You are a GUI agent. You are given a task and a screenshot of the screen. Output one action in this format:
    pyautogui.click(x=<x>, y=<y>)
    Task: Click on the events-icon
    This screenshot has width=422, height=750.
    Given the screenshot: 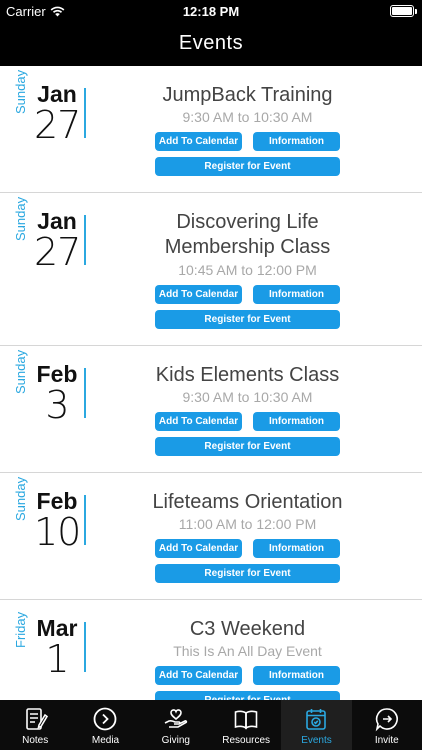 What is the action you would take?
    pyautogui.click(x=316, y=719)
    